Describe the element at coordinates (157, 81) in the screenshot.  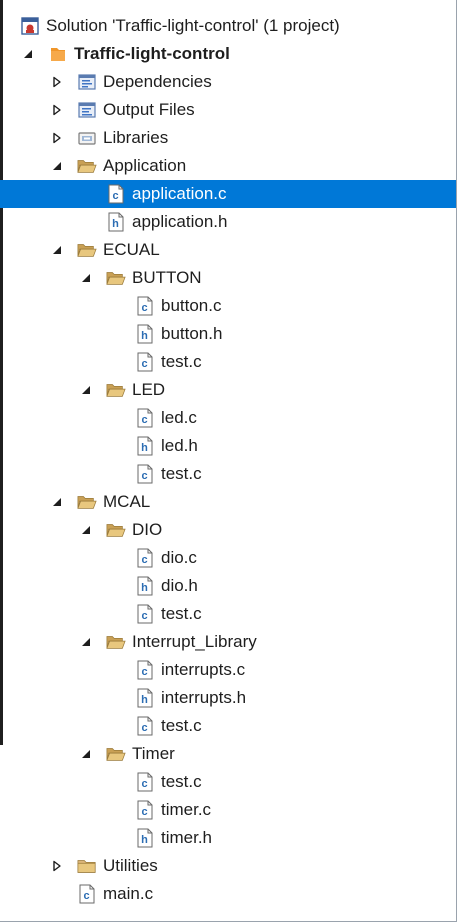
I see `tree-item-label: Dependencies` at that location.